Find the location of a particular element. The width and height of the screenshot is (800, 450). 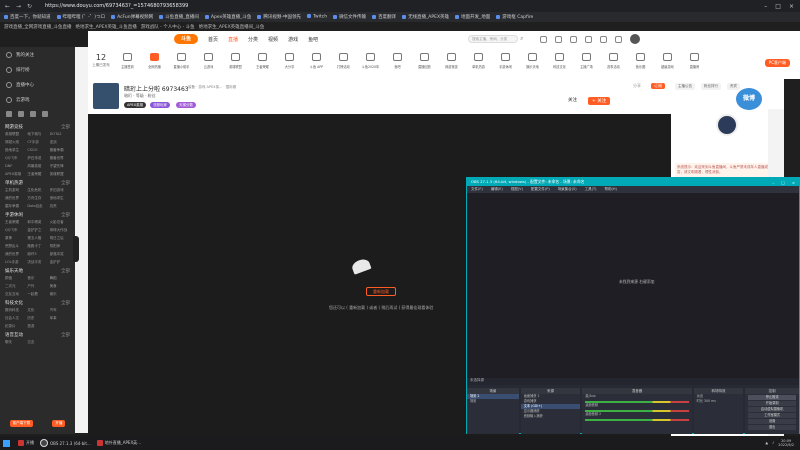

sidebar-category-link: 英雄联盟 is located at coordinates (15, 134).